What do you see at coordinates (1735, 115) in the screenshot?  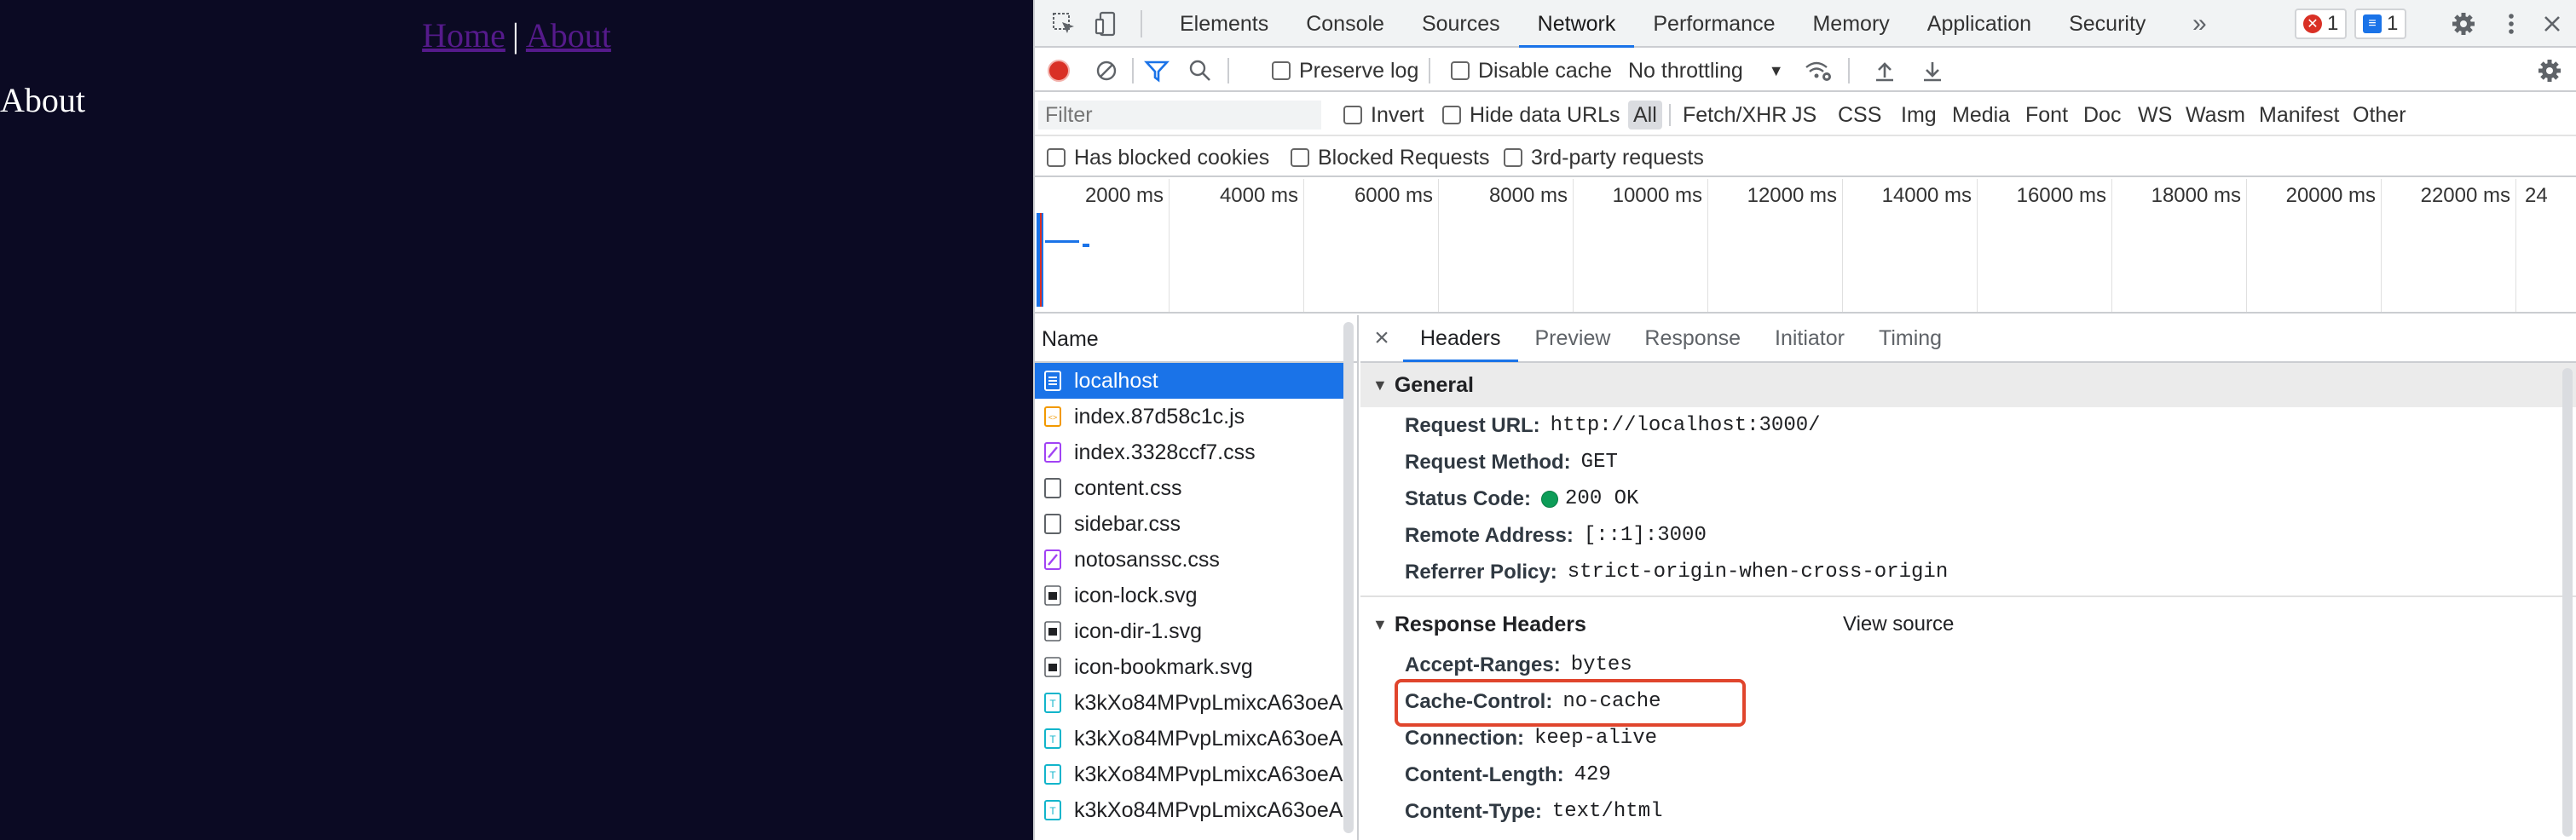 I see `type-filter-fetch-xhr: Fetch/XHR` at bounding box center [1735, 115].